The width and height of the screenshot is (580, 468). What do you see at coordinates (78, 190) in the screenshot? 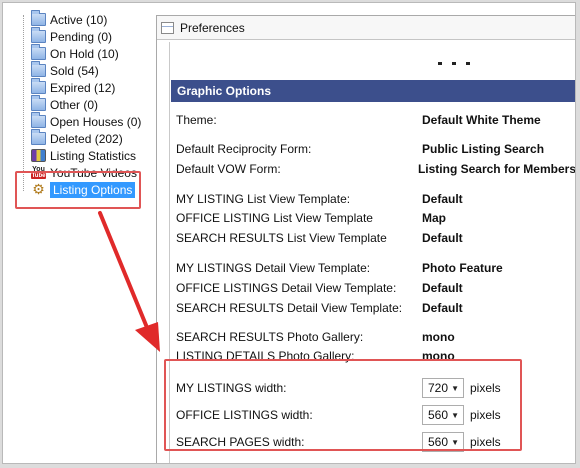
I see `highlight-box-listing-options` at bounding box center [78, 190].